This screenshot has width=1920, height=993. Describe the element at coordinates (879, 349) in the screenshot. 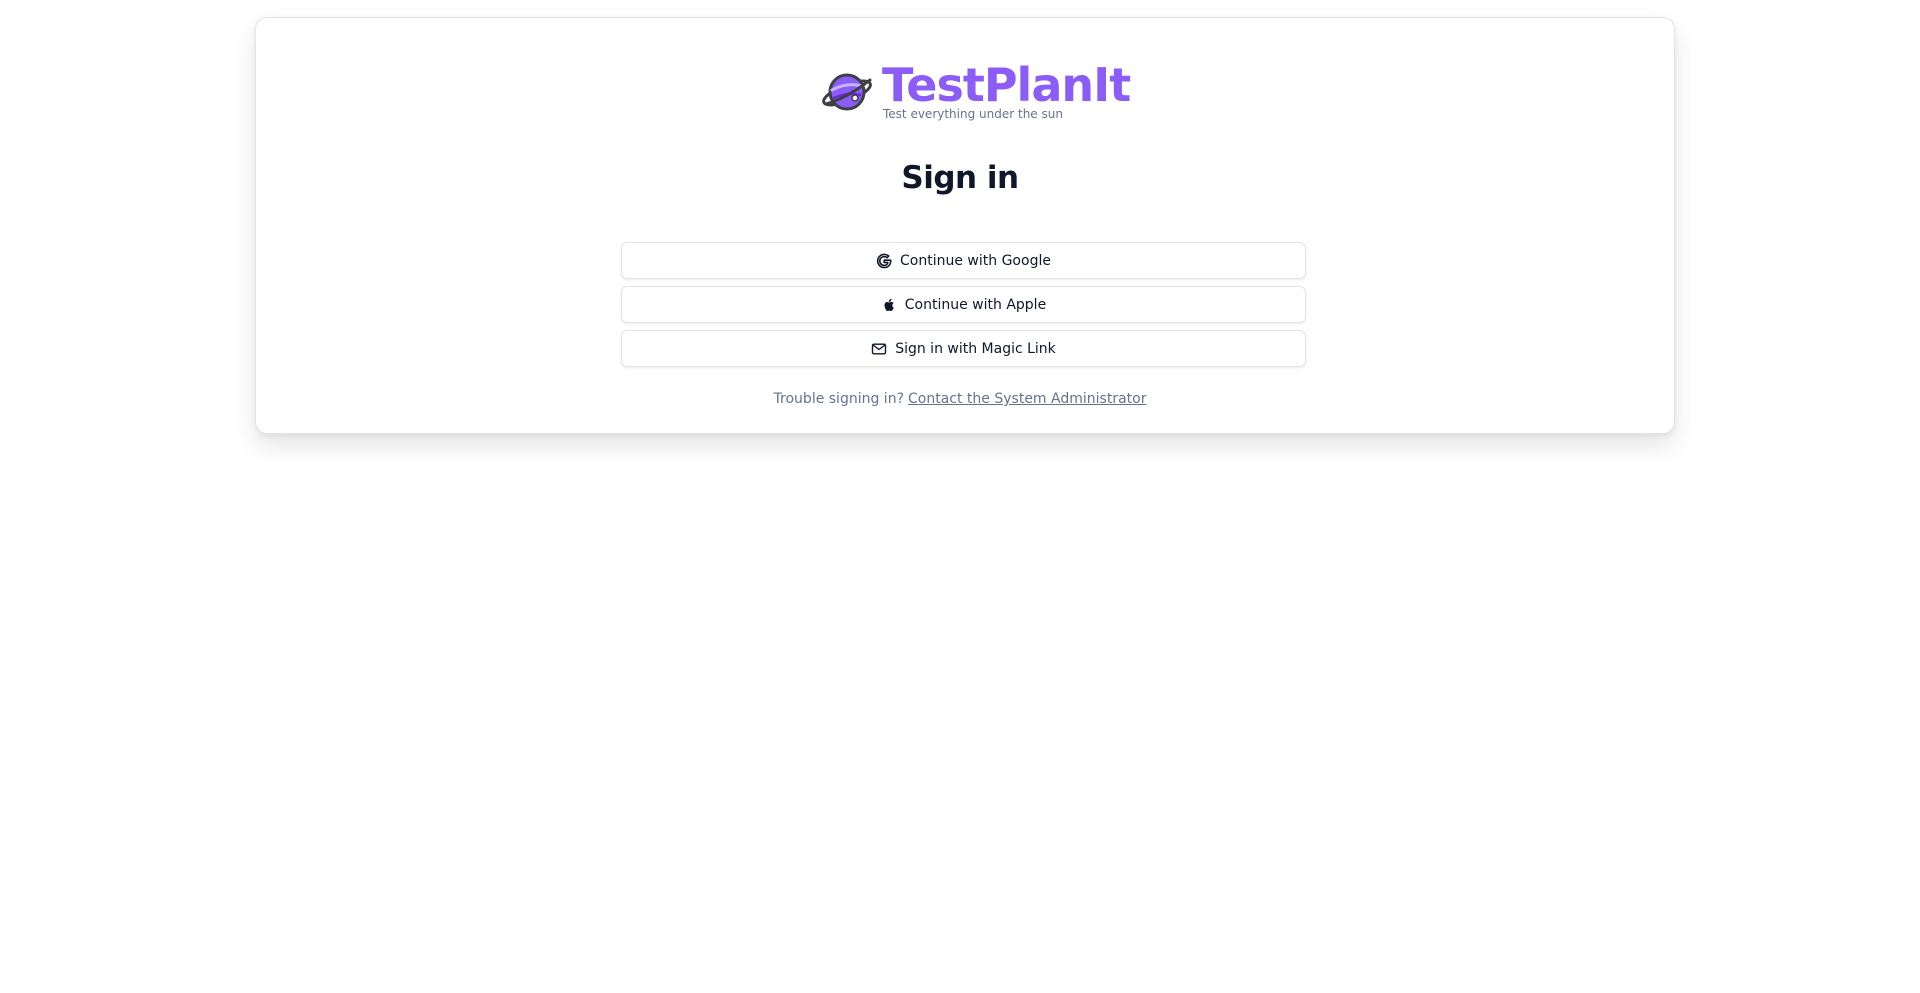

I see `mail-icon` at that location.